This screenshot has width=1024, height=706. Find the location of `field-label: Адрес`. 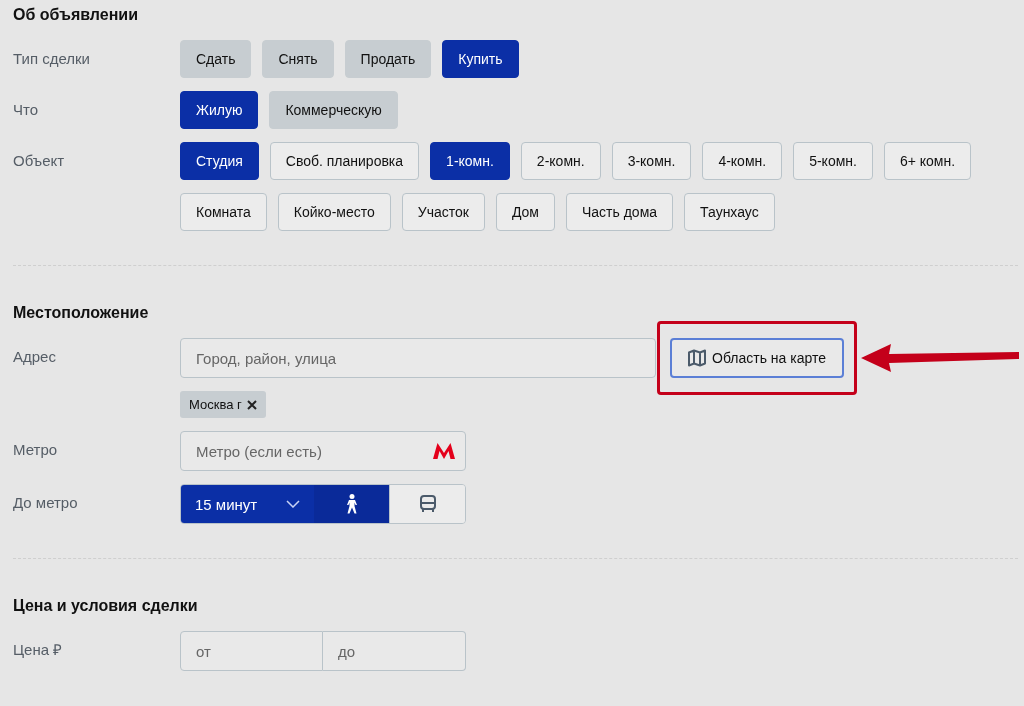

field-label: Адрес is located at coordinates (35, 357).